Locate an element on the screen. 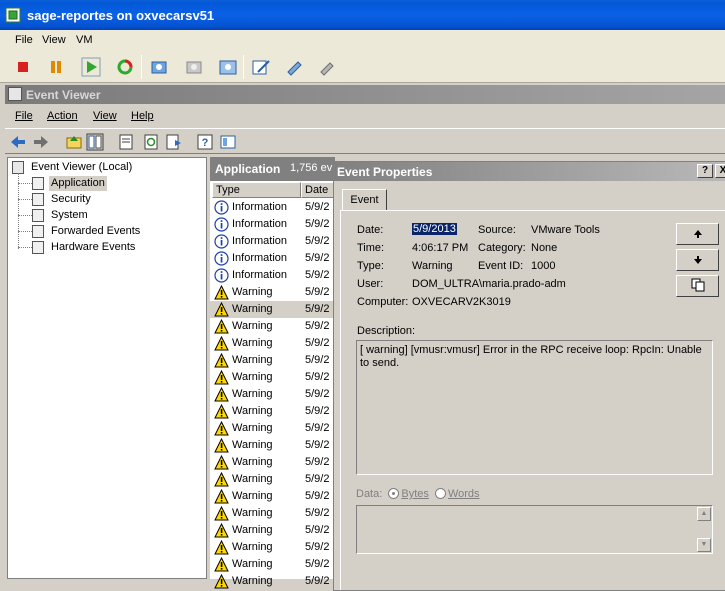 The image size is (725, 591). help-icon: ? is located at coordinates (205, 142).